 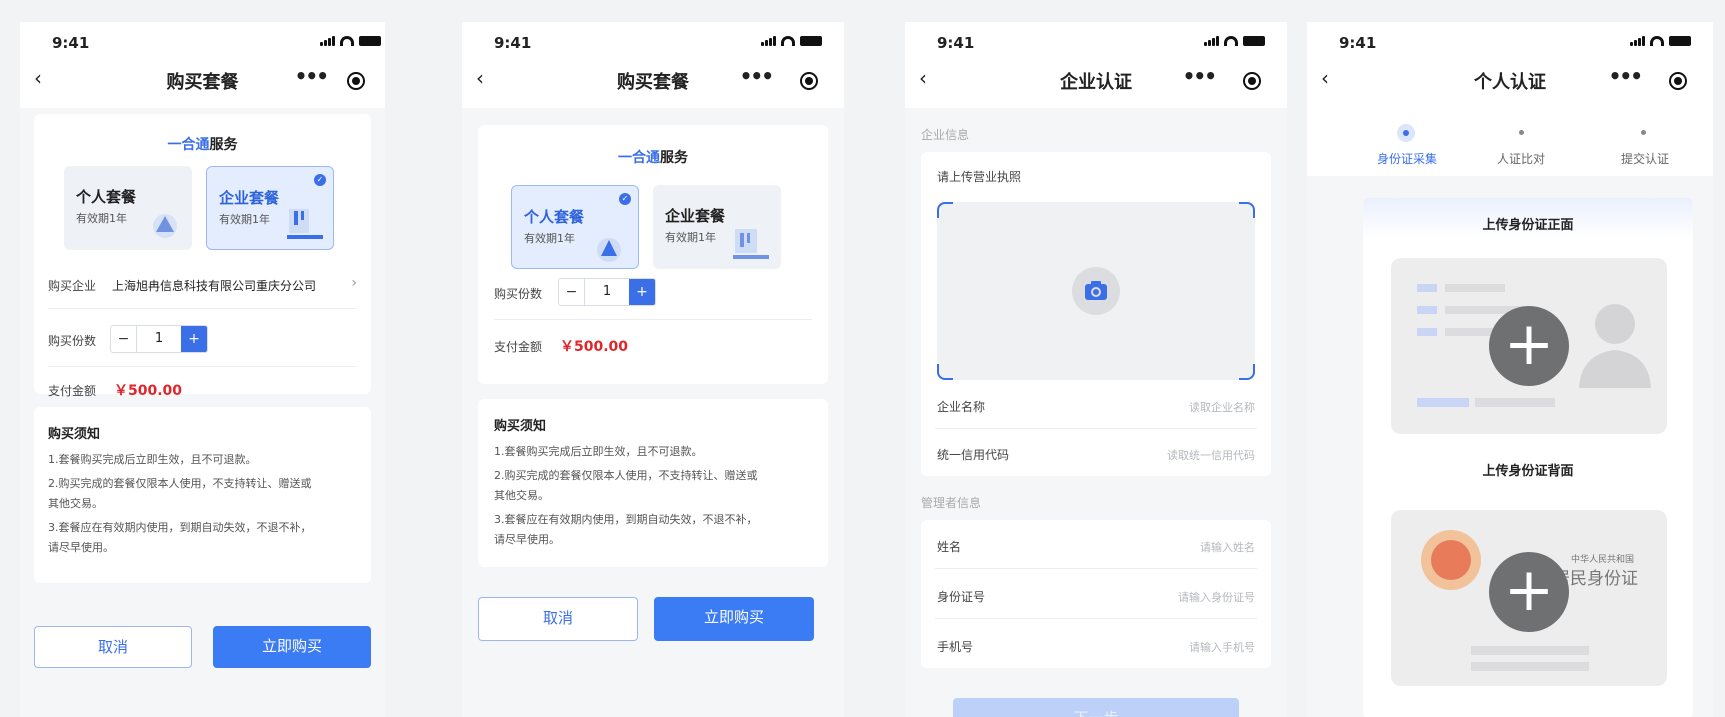 What do you see at coordinates (1222, 407) in the screenshot?
I see `company-name-field: 读取企业名称` at bounding box center [1222, 407].